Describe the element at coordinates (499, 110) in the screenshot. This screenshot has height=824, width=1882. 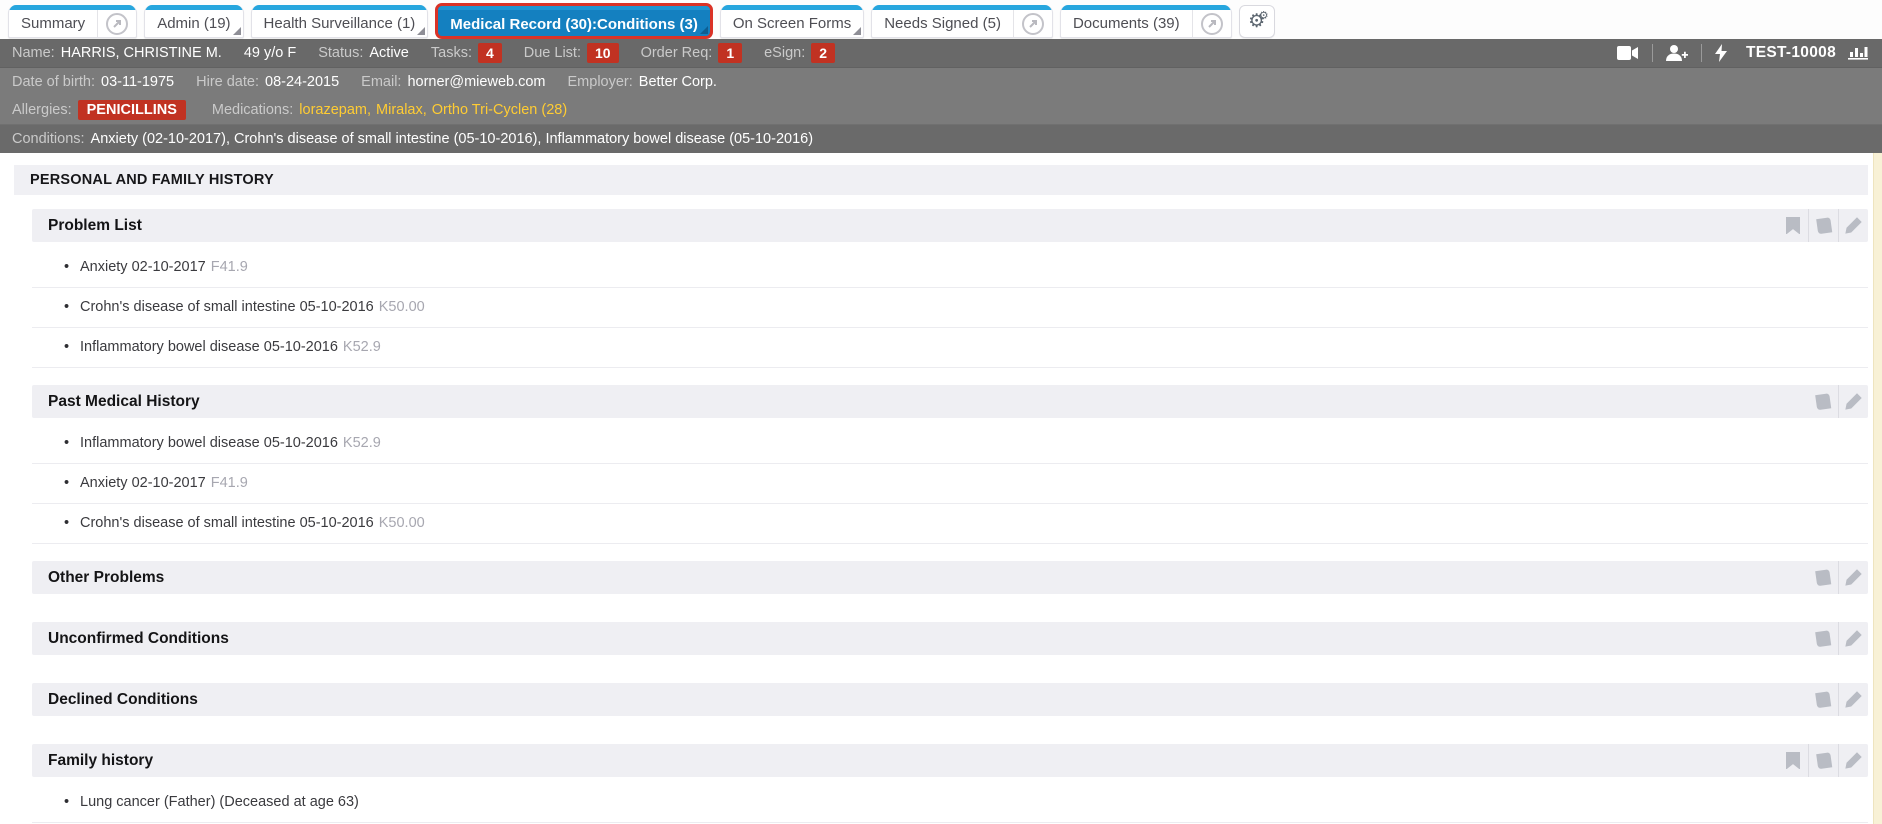
I see `medication-link: Ortho Tri-Cyclen (28)` at that location.